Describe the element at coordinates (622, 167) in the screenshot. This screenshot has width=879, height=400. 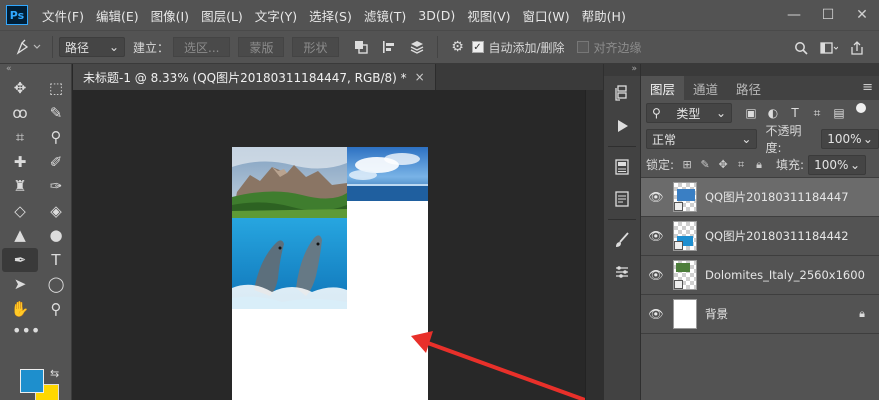
I see `properties-panel-icon` at that location.